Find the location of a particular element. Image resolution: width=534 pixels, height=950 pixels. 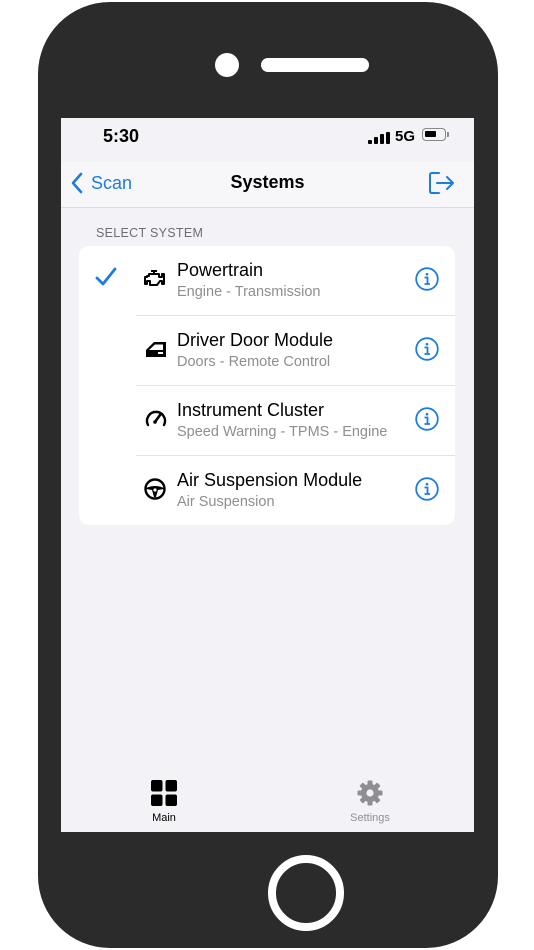

tab-main: Main is located at coordinates (164, 803).